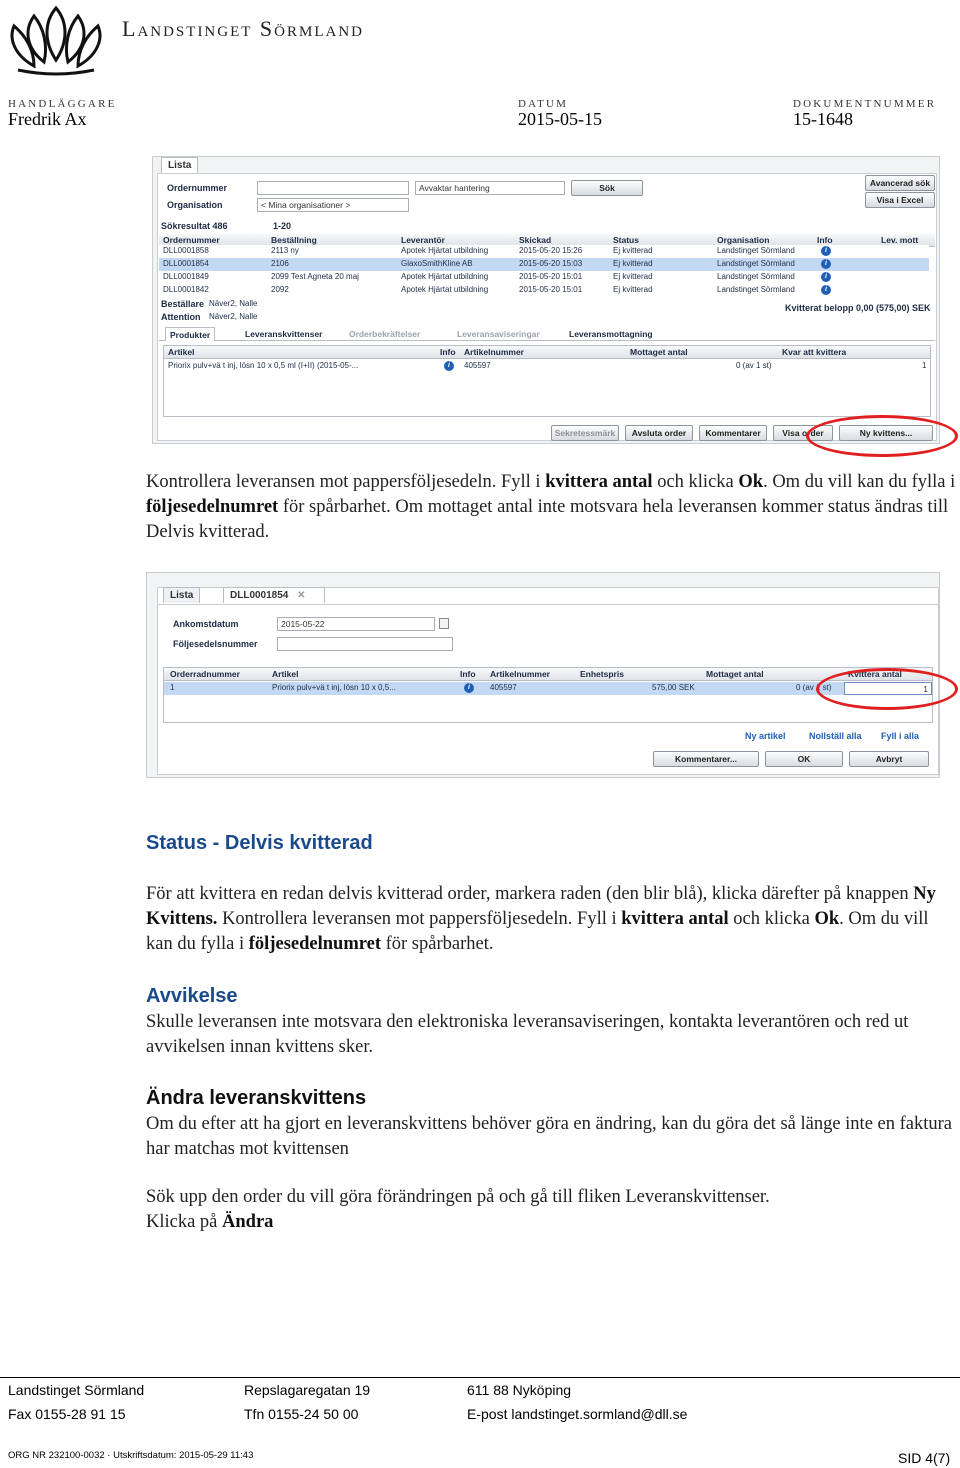 The height and width of the screenshot is (1468, 960). What do you see at coordinates (814, 352) in the screenshot?
I see `col-kvar-att-kvittera: Kvar att kvittera` at bounding box center [814, 352].